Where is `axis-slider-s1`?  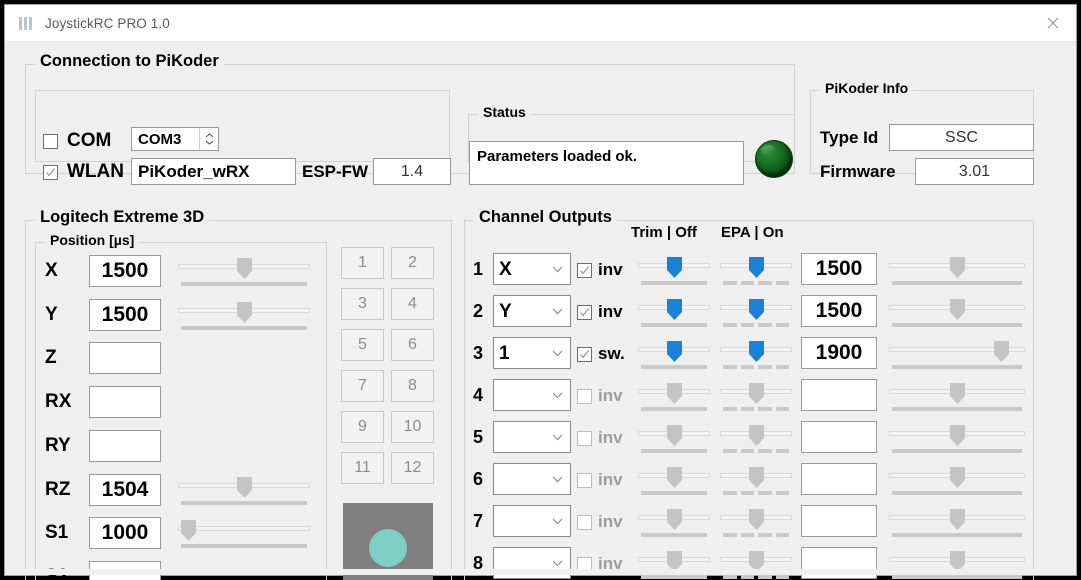
axis-slider-s1 is located at coordinates (244, 534).